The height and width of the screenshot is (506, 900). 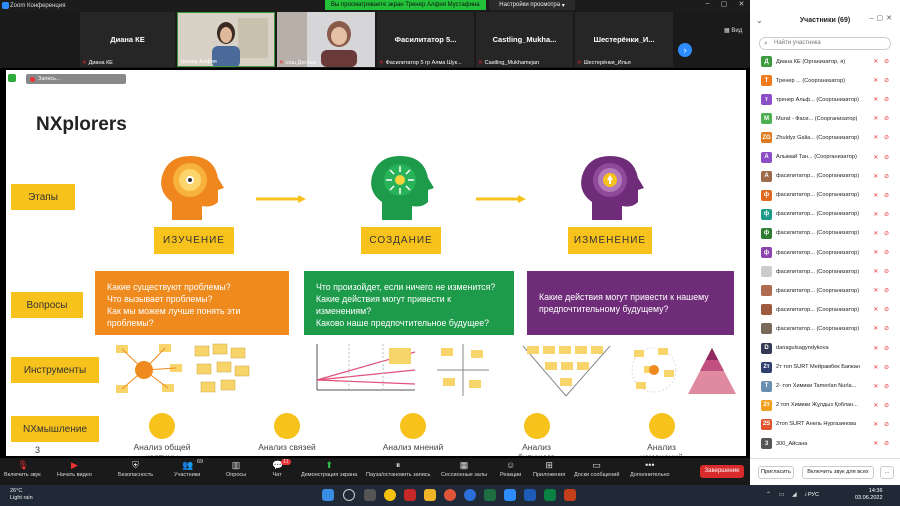 I want to click on video-tile: ✕ сош Достык, so click(x=326, y=39).